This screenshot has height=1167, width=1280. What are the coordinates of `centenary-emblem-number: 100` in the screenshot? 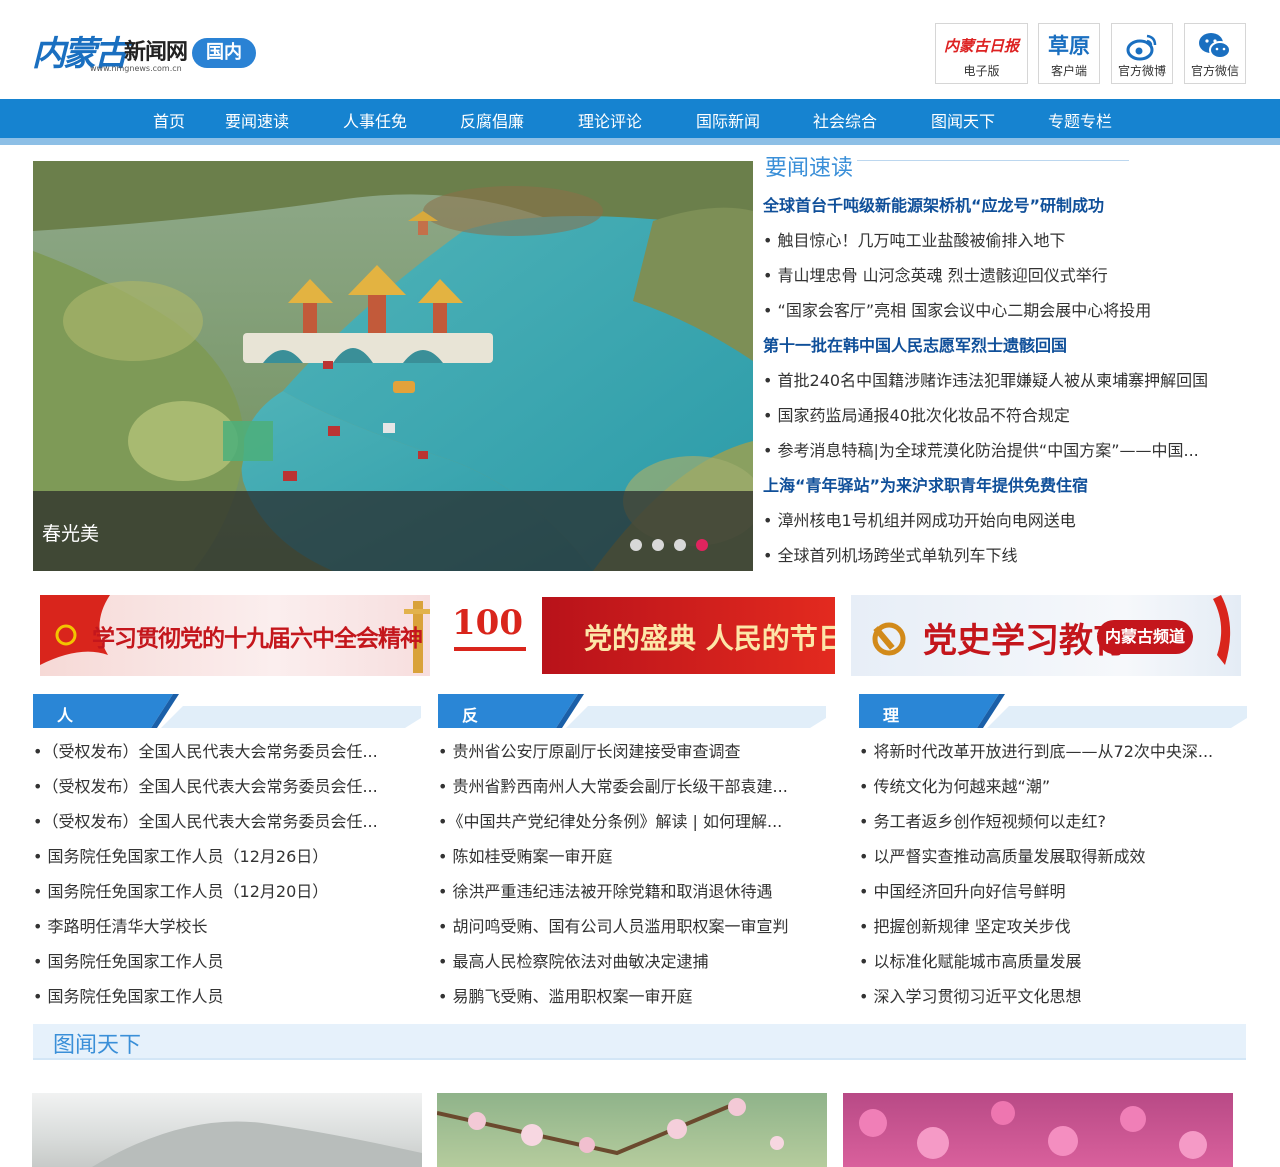 It's located at (487, 623).